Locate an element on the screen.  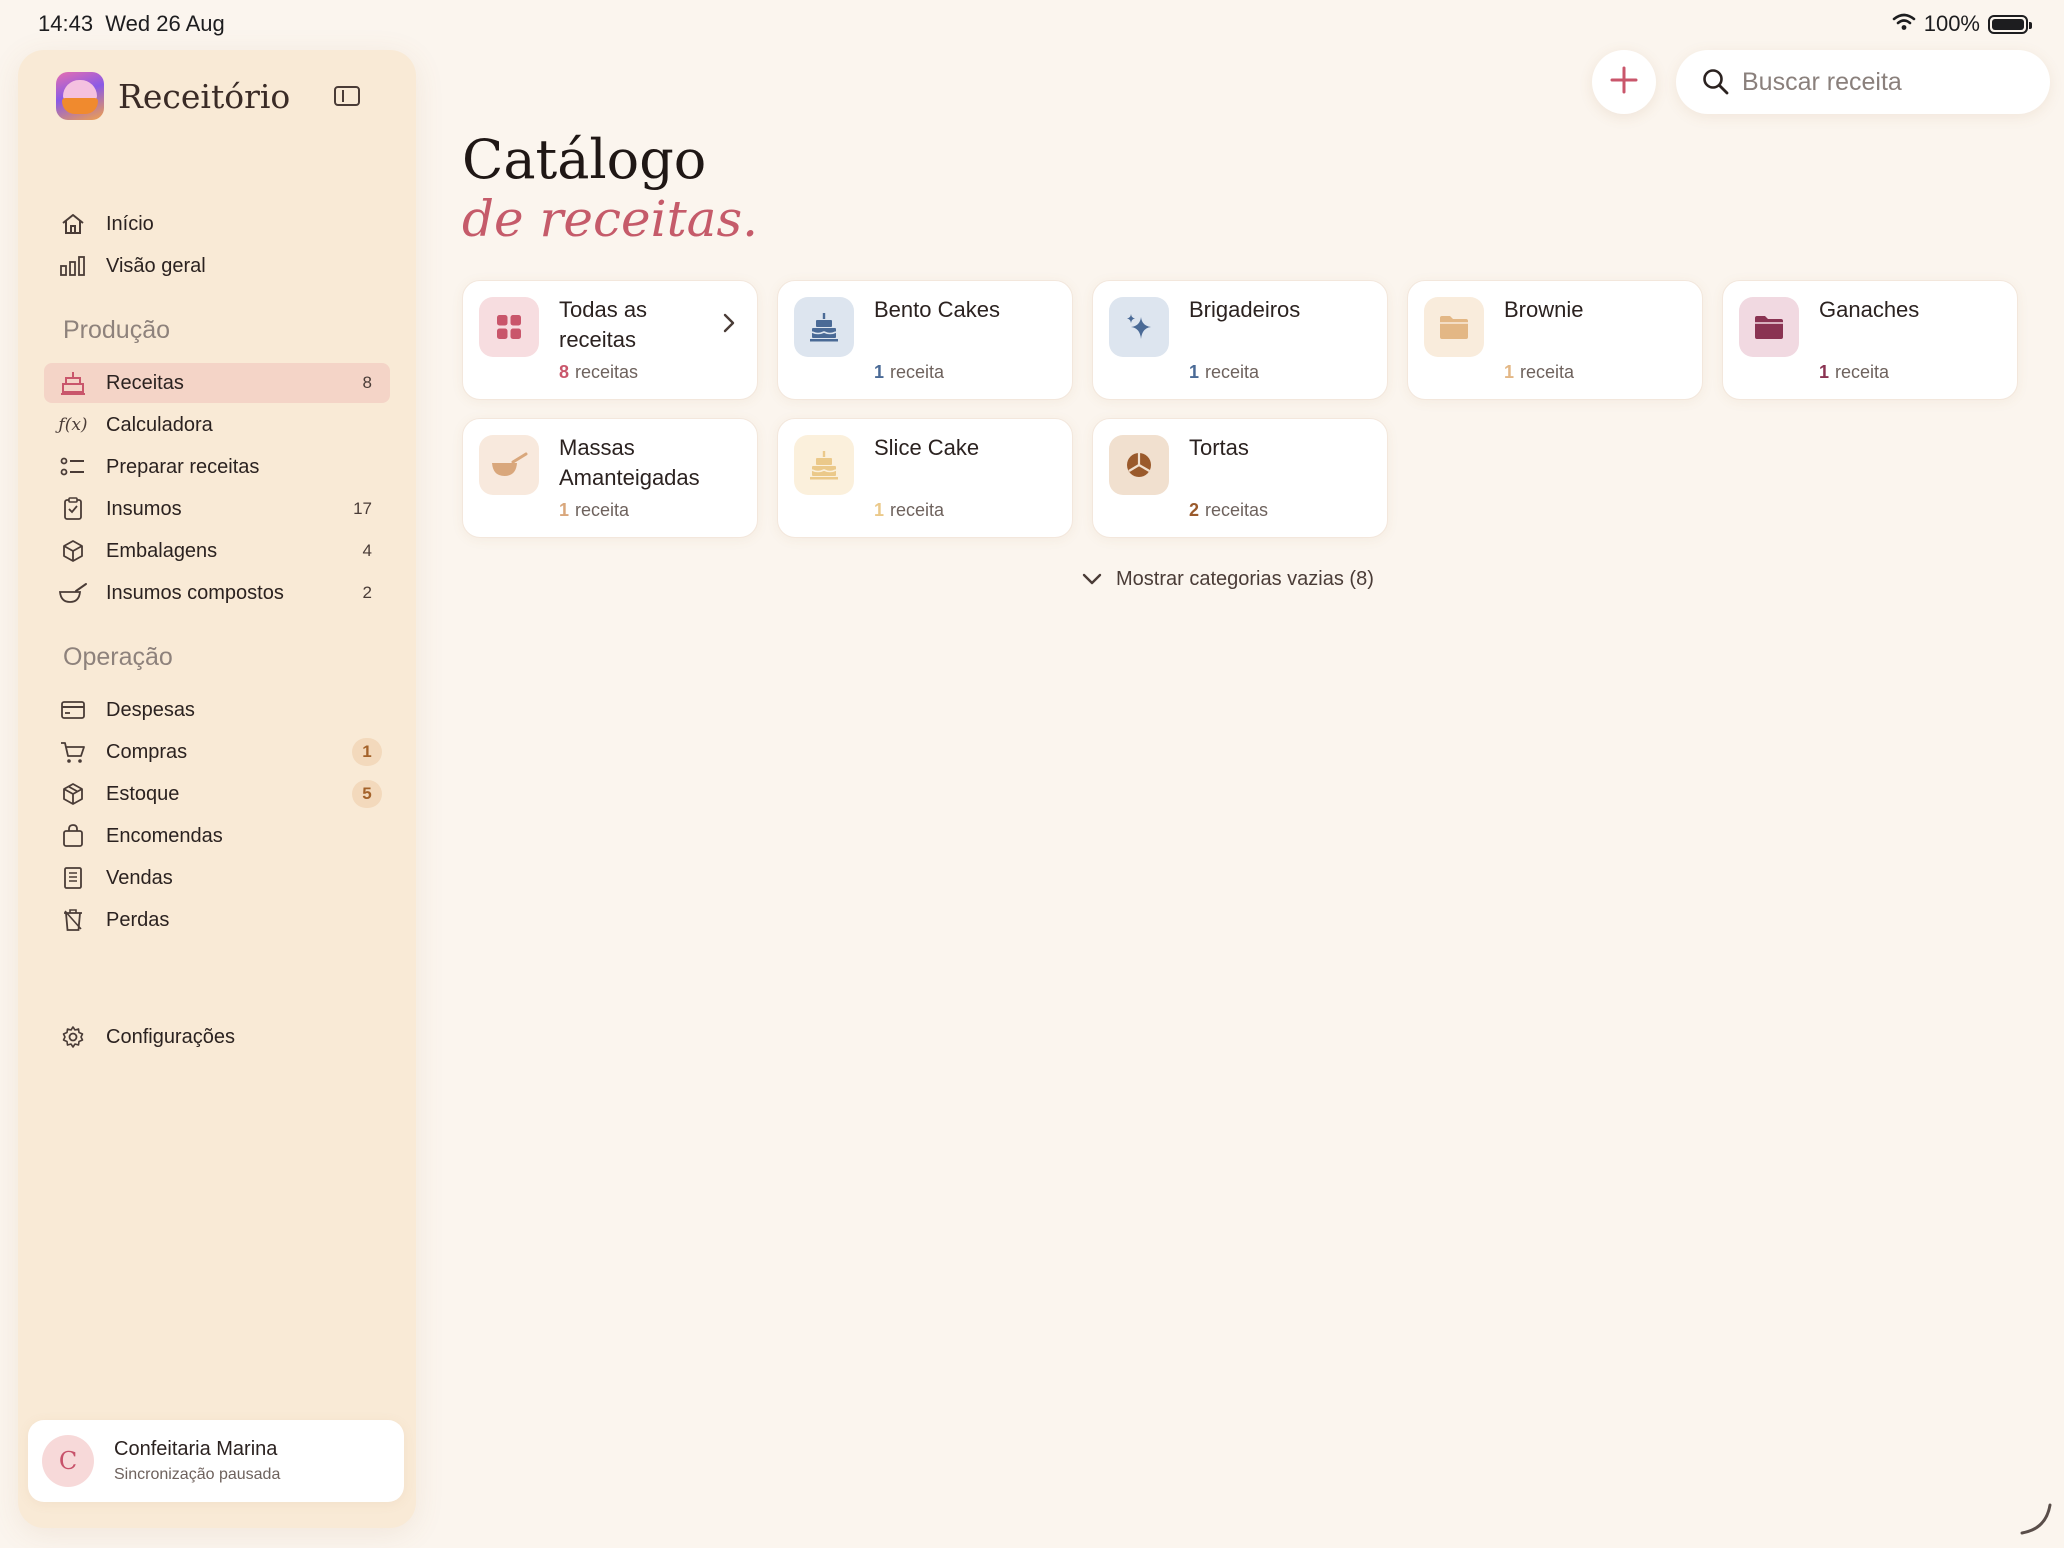
item-count: 8 is located at coordinates (367, 382).